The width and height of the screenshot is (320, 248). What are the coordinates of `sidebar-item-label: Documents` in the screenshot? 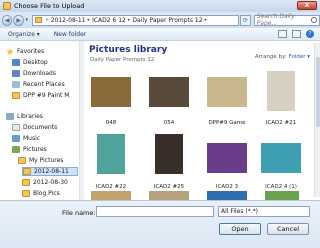 It's located at (40, 127).